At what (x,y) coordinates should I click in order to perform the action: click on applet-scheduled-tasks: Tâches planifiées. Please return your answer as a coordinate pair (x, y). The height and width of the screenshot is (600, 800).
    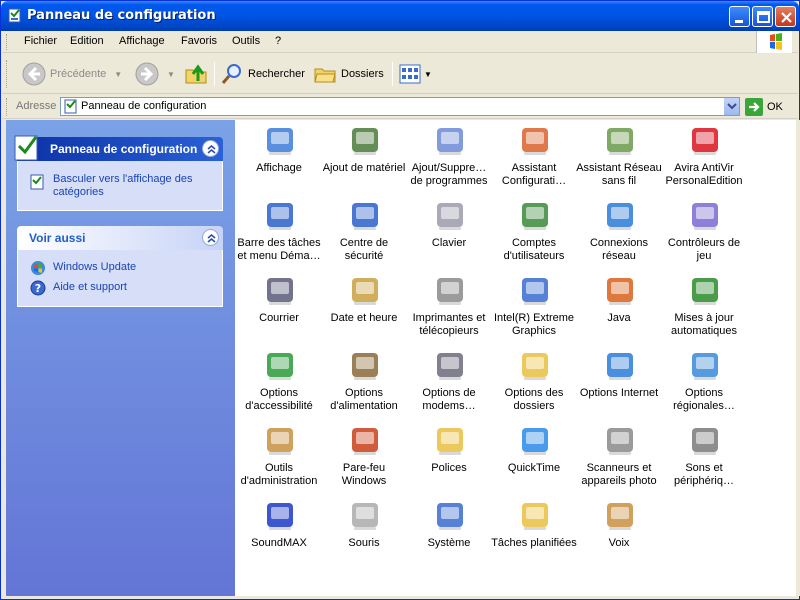
    Looking at the image, I should click on (534, 534).